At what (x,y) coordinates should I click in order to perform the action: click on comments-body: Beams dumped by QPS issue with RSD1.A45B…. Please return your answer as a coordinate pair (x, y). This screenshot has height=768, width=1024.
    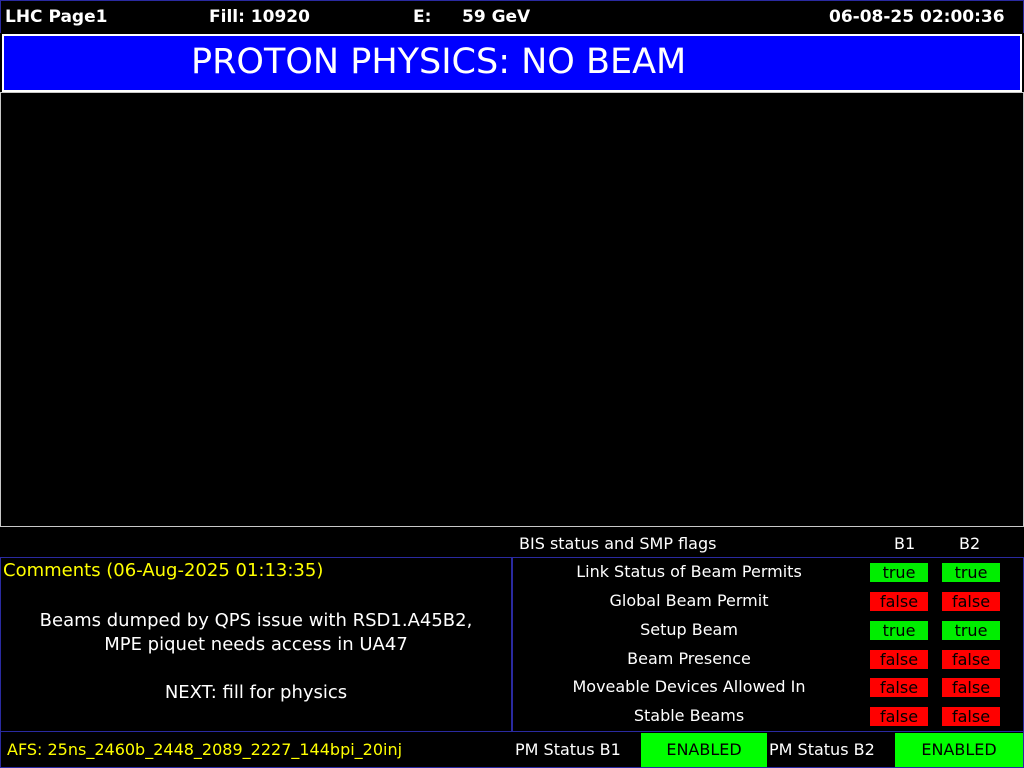
    Looking at the image, I should click on (256, 657).